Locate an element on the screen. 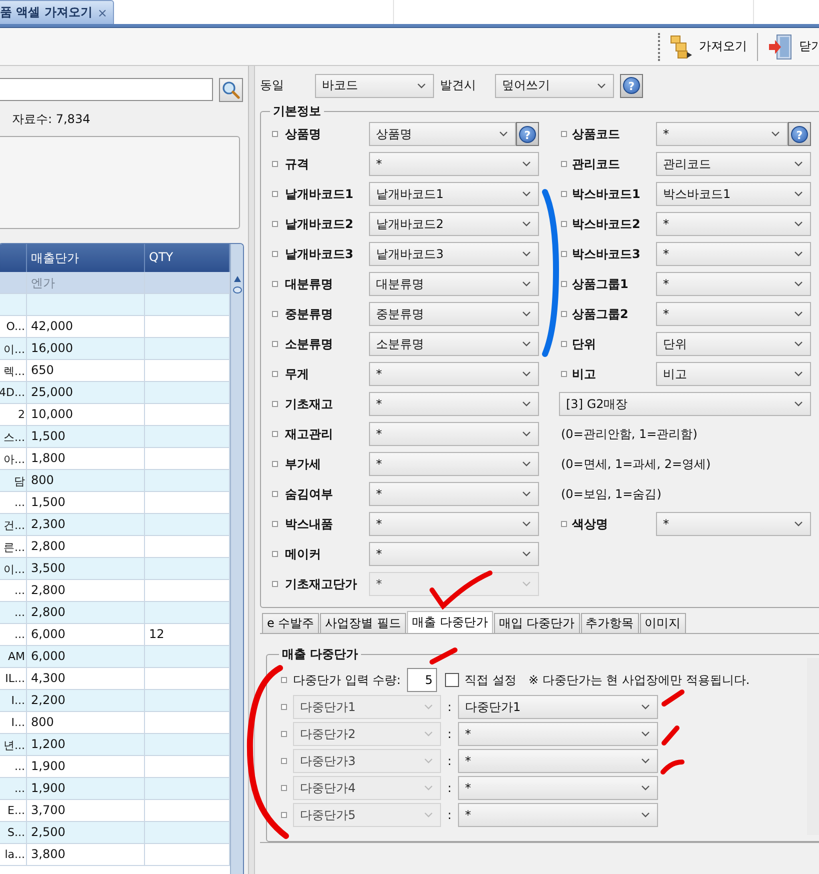 This screenshot has width=819, height=874. table-cell: 4,300 is located at coordinates (86, 679).